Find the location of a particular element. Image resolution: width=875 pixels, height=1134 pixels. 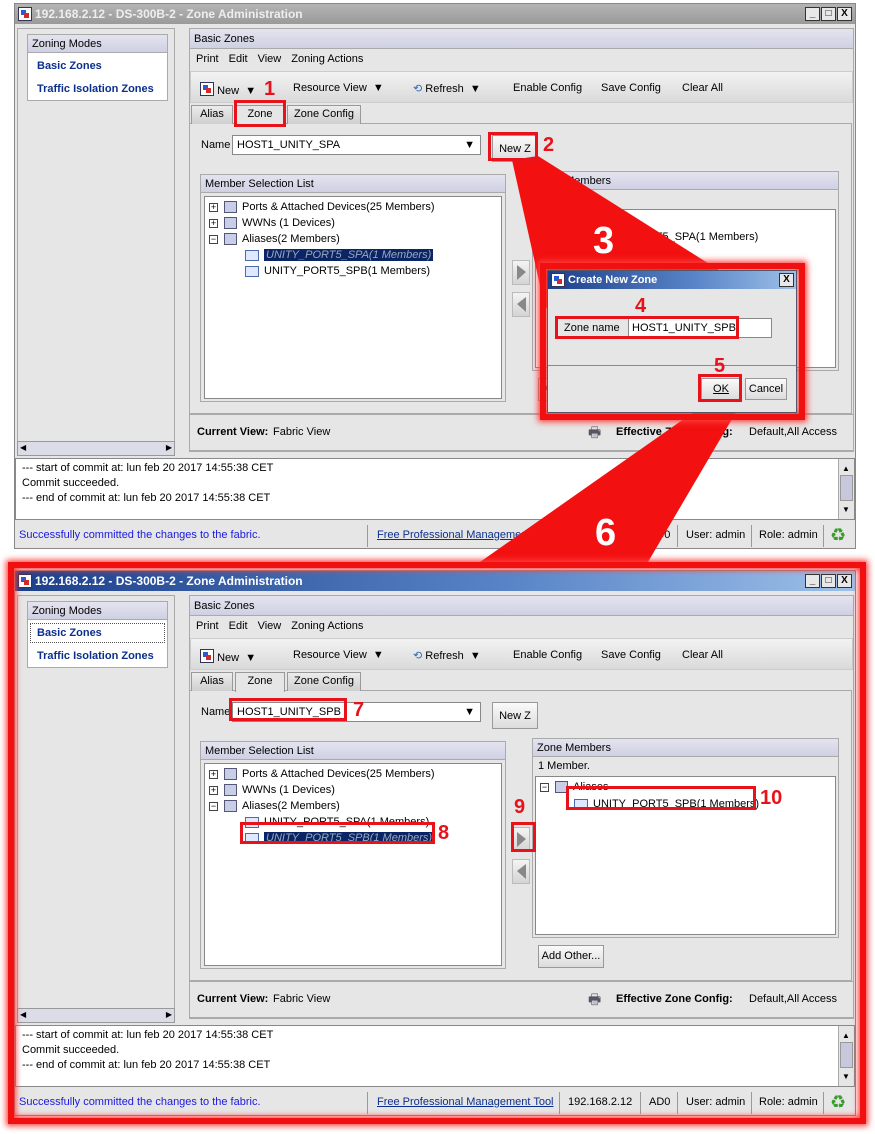

cancel-button: Cancel is located at coordinates (766, 389).